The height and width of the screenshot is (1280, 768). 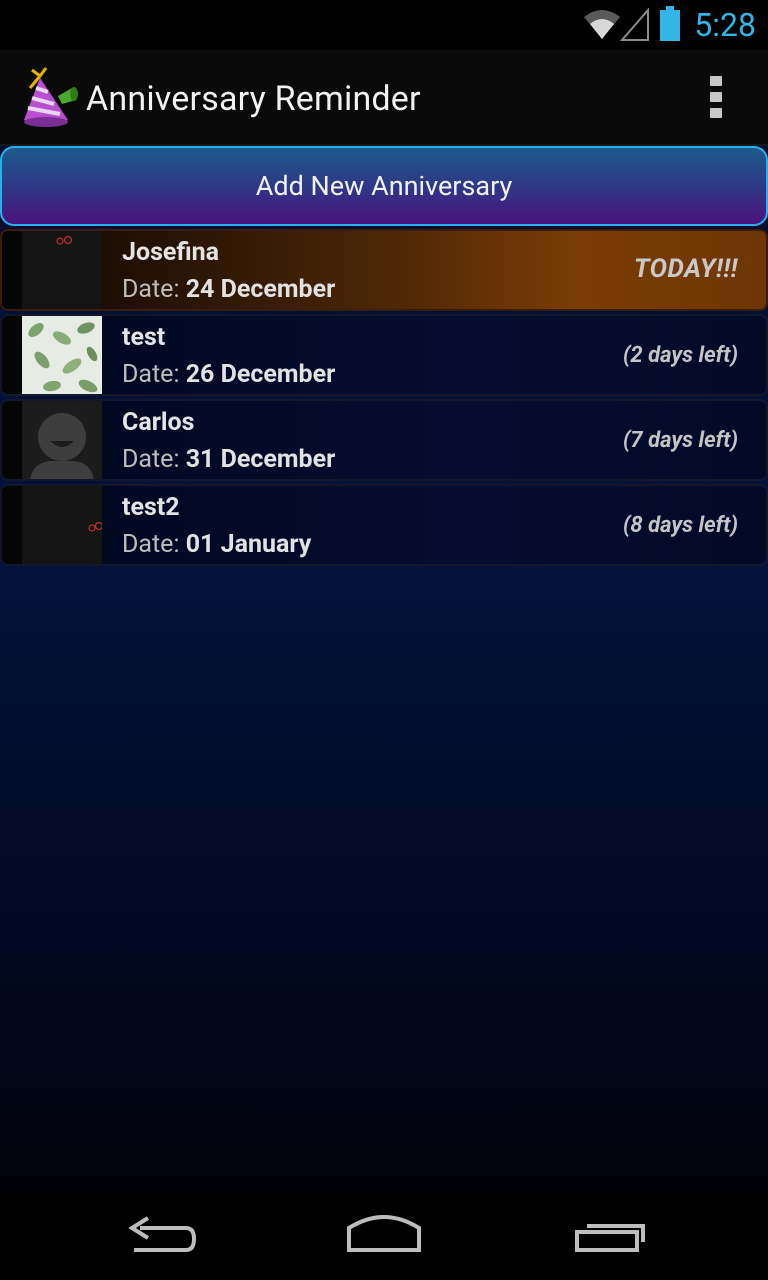 What do you see at coordinates (384, 440) in the screenshot?
I see `list-item: Carlos Date: 31 December (7 days left)` at bounding box center [384, 440].